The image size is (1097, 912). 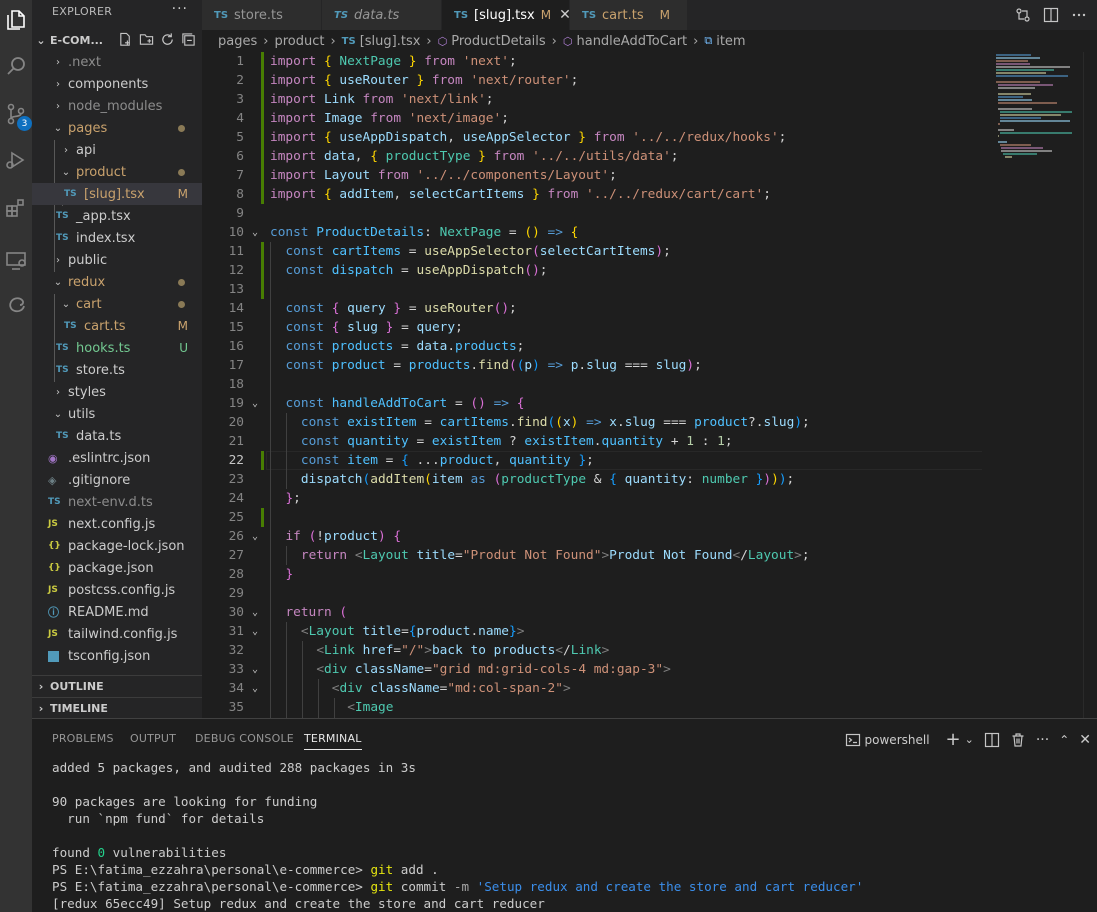 What do you see at coordinates (592, 213) in the screenshot?
I see `code-line: 9` at bounding box center [592, 213].